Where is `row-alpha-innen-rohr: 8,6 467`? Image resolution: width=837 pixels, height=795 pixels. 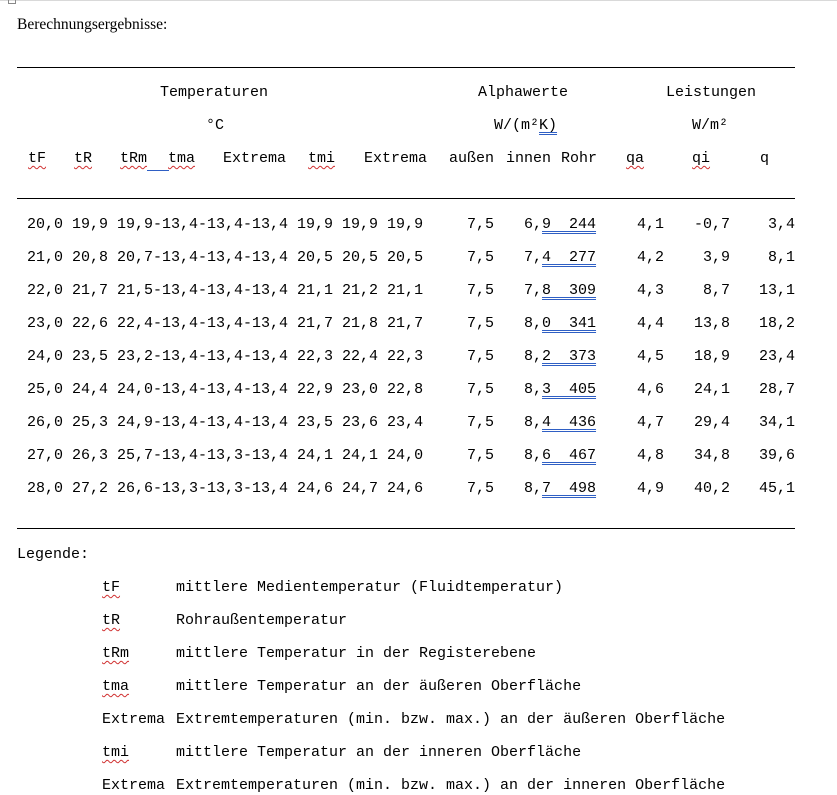
row-alpha-innen-rohr: 8,6 467 is located at coordinates (560, 456).